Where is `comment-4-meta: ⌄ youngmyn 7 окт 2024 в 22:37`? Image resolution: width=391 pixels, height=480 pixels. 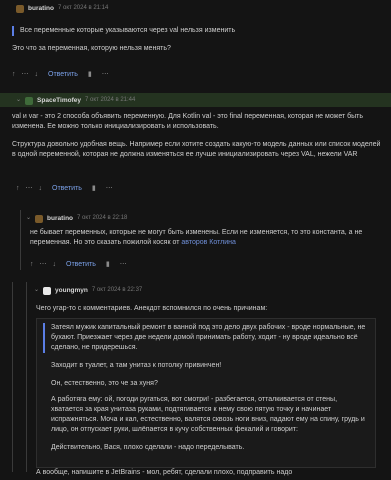 comment-4-meta: ⌄ youngmyn 7 окт 2024 в 22:37 is located at coordinates (88, 290).